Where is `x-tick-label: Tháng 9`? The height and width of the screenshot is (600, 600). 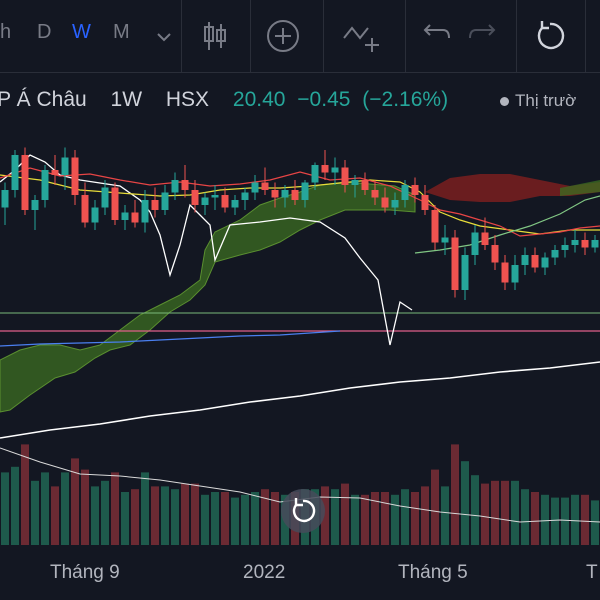 x-tick-label: Tháng 9 is located at coordinates (85, 572).